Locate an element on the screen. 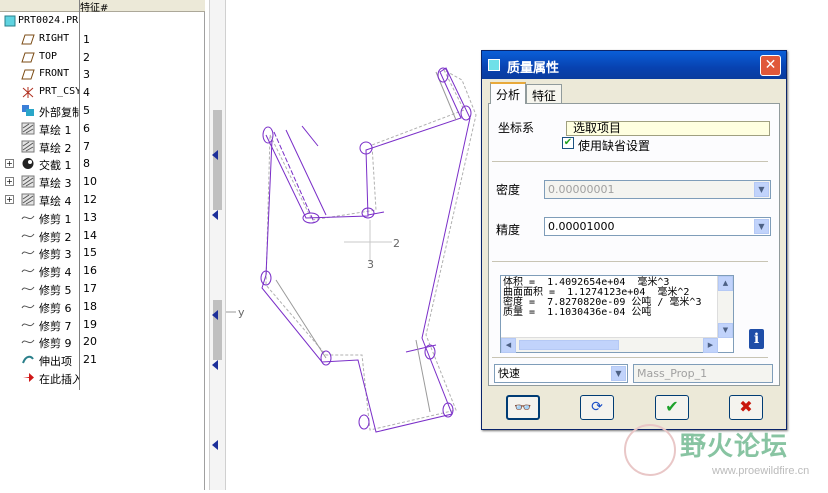 This screenshot has height=493, width=828. watermark-logo-icon is located at coordinates (650, 450).